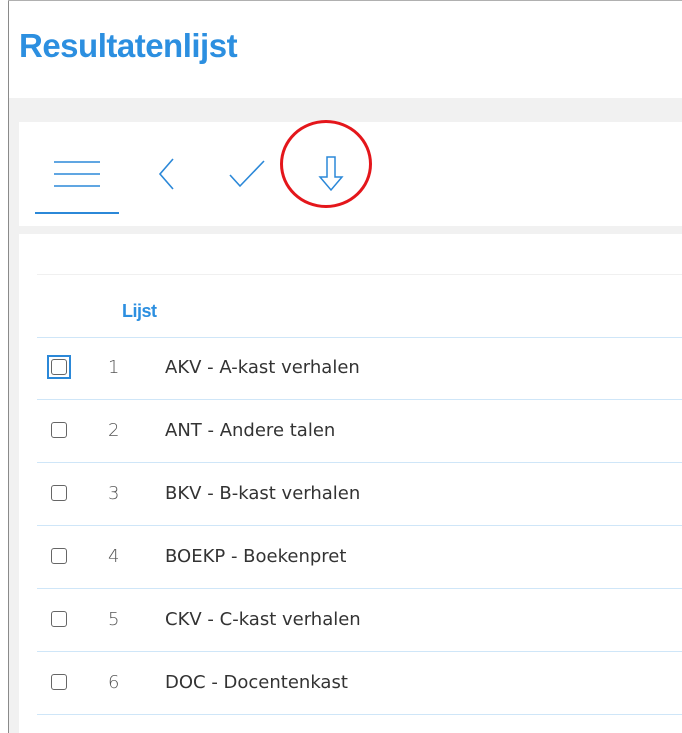  I want to click on row-number: 2, so click(114, 430).